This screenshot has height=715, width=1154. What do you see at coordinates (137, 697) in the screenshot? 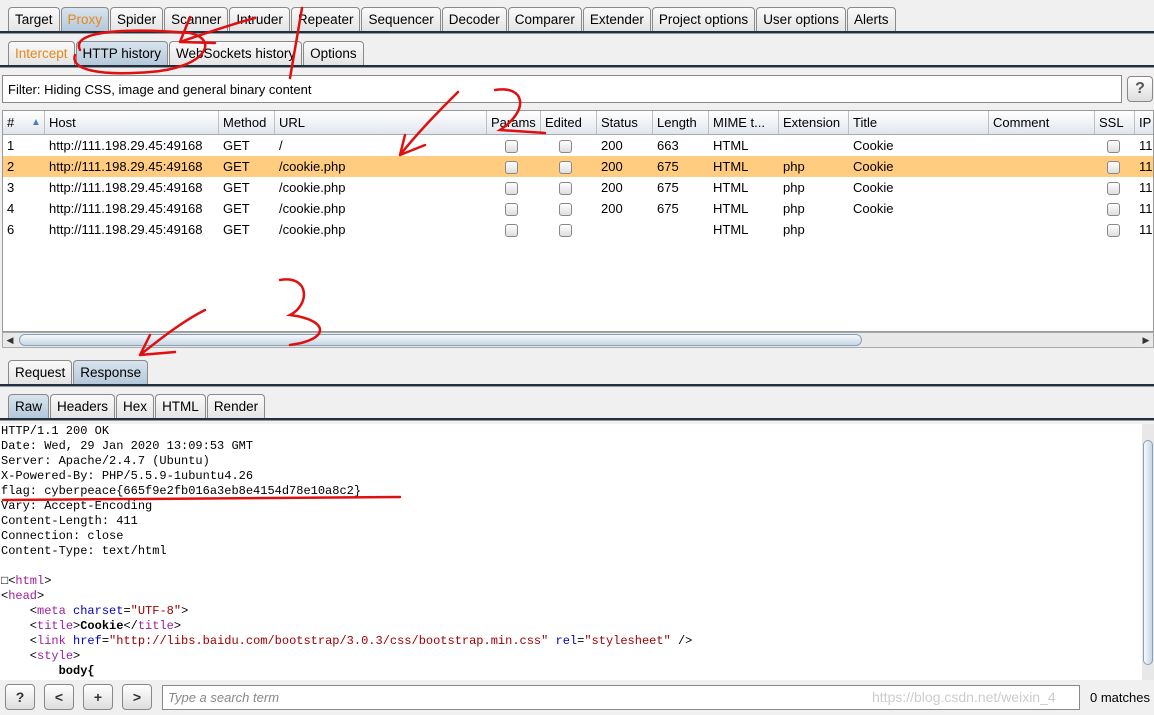
I see `next-button: >` at bounding box center [137, 697].